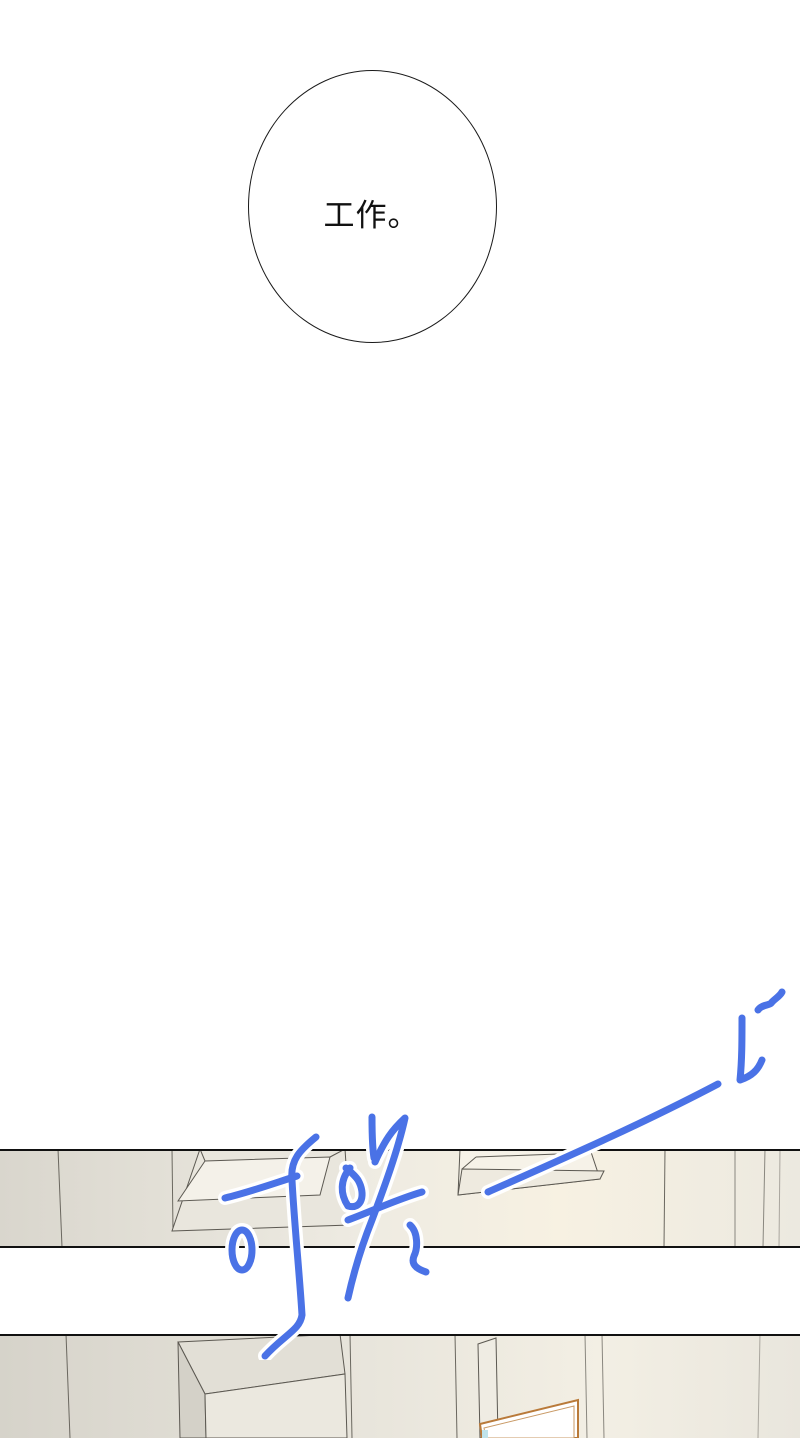 The width and height of the screenshot is (800, 1438). I want to click on speech-text: 工作。, so click(371, 216).